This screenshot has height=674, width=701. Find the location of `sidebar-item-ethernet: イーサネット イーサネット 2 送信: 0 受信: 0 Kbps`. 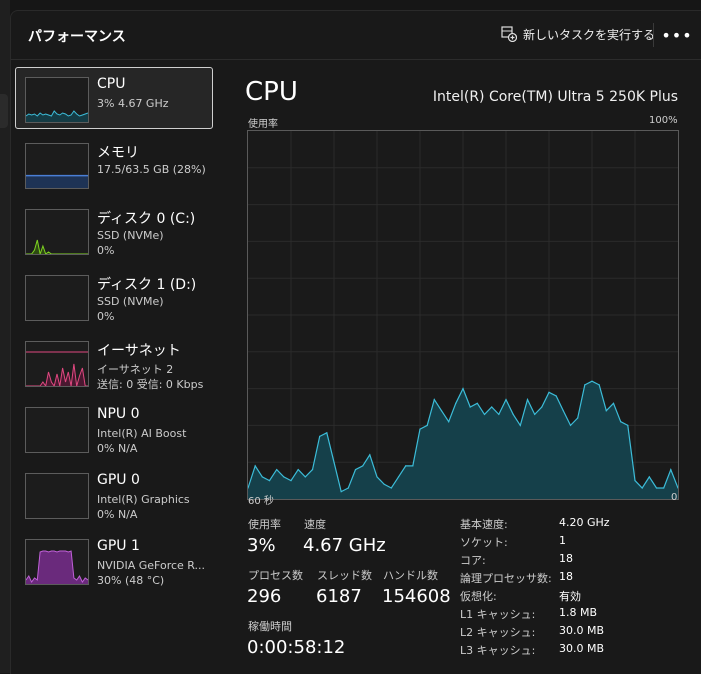

sidebar-item-ethernet: イーサネット イーサネット 2 送信: 0 受信: 0 Kbps is located at coordinates (114, 362).